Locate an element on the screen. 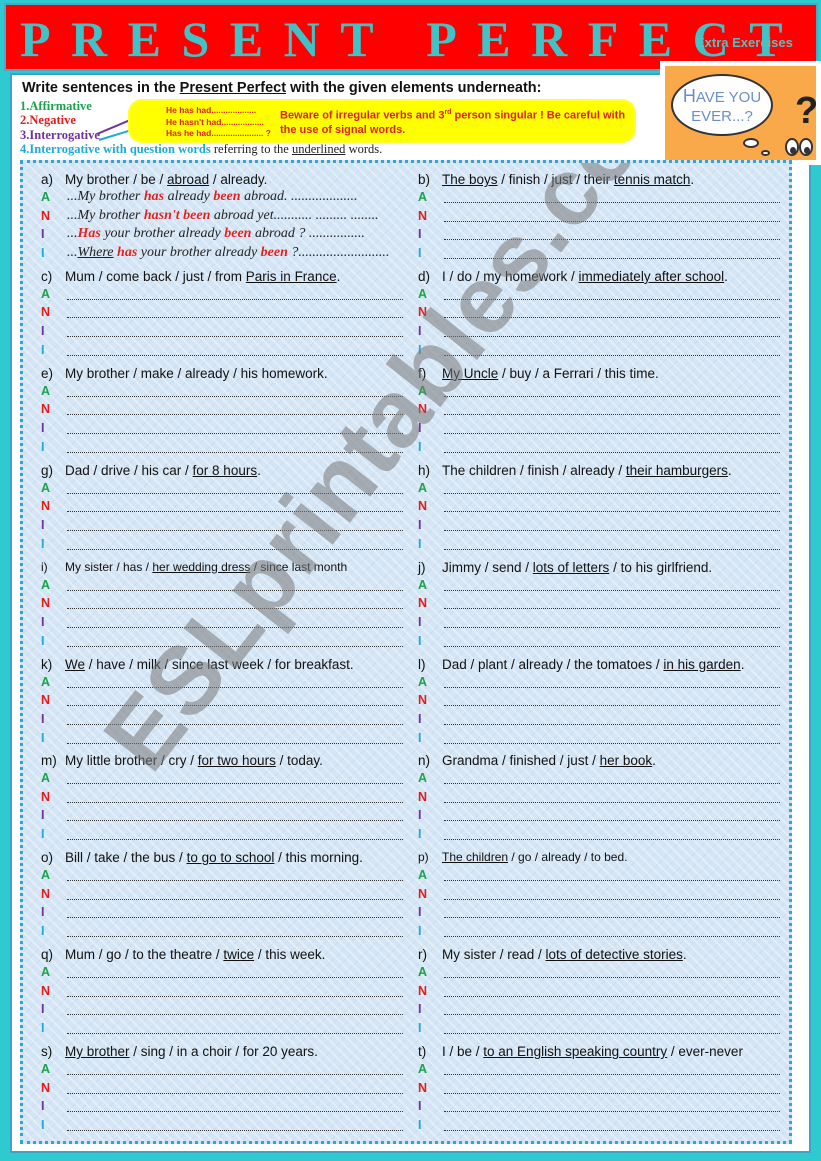 This screenshot has height=1161, width=821. answer-row: N is located at coordinates (222, 896).